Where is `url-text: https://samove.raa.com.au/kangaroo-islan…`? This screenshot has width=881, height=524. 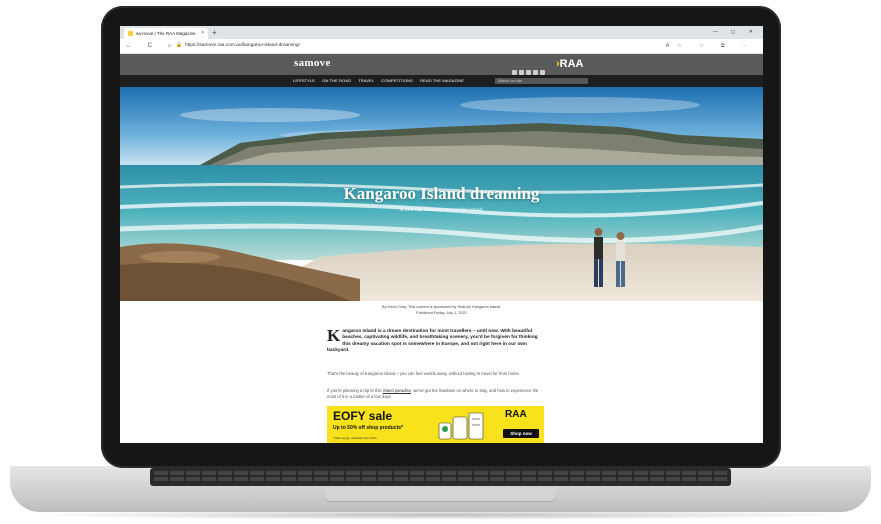
url-text: https://samove.raa.com.au/kangaroo-islan… is located at coordinates (242, 45).